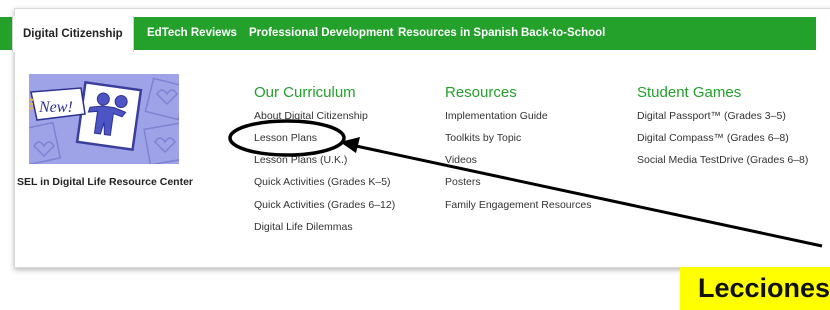 Image resolution: width=830 pixels, height=310 pixels. I want to click on highlight-ellipse, so click(287, 138).